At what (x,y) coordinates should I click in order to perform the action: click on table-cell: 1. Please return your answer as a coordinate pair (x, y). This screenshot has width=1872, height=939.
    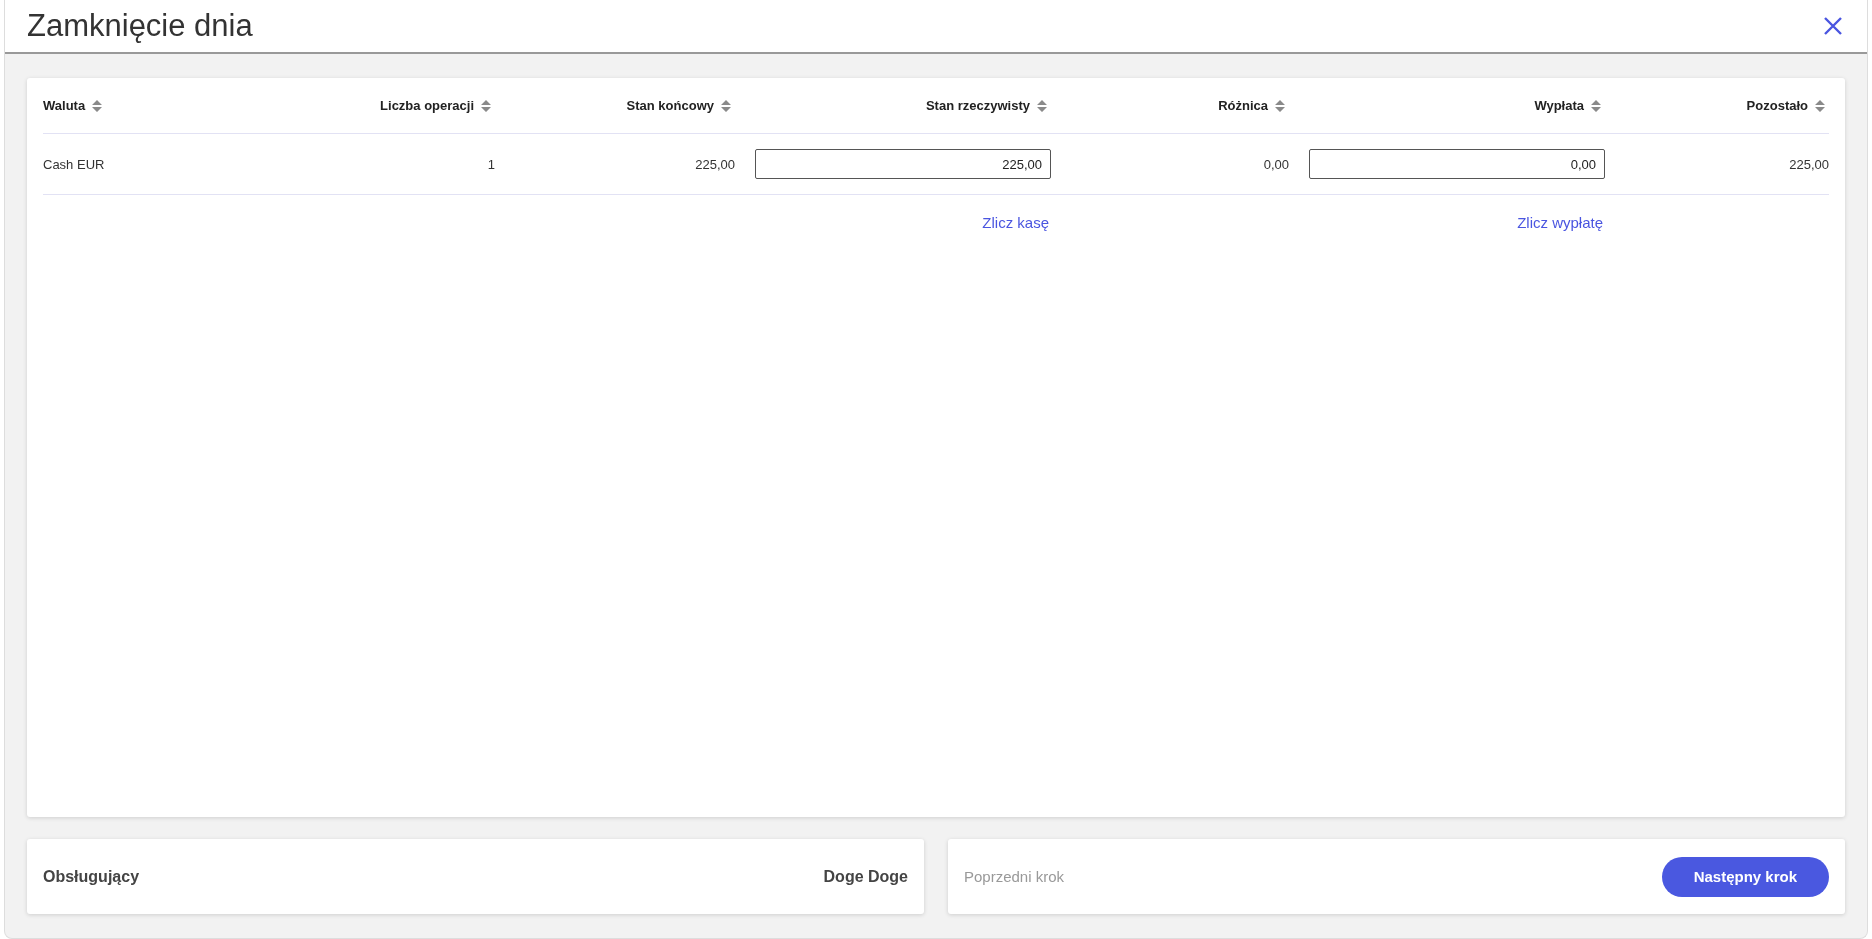
    Looking at the image, I should click on (491, 164).